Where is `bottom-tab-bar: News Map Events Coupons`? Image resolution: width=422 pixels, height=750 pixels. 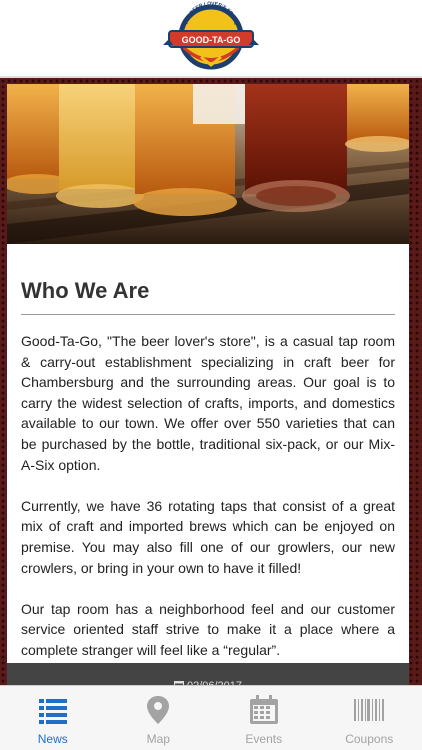
bottom-tab-bar: News Map Events Coupons is located at coordinates (211, 717).